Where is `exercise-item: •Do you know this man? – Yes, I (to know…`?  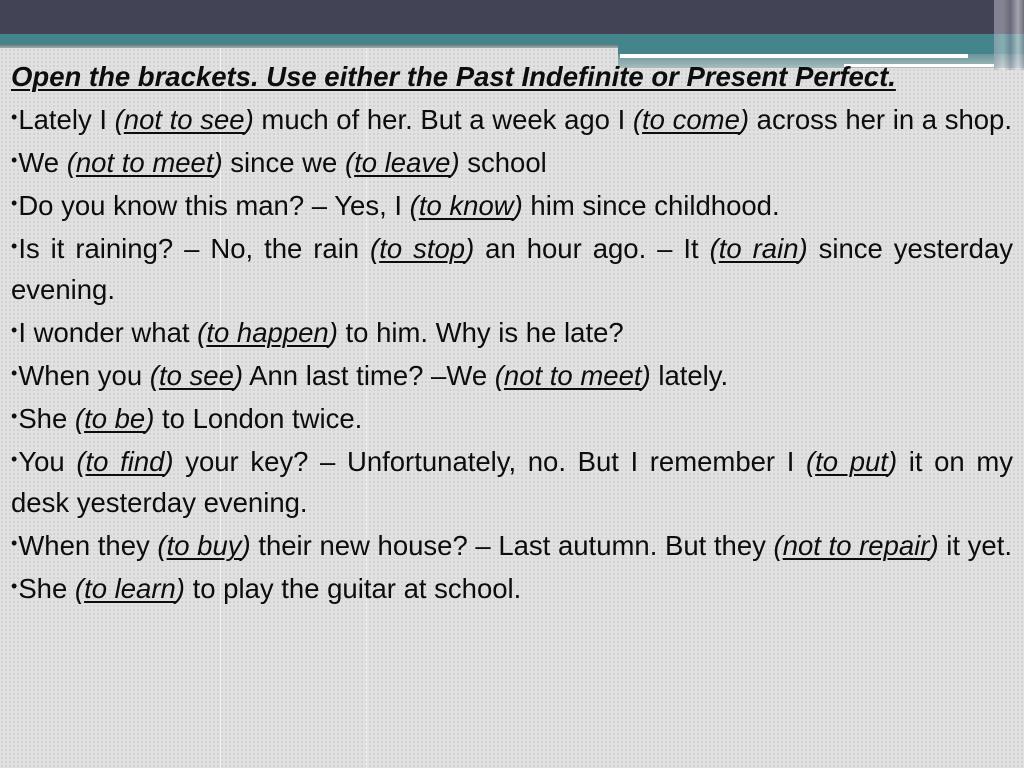 exercise-item: •Do you know this man? – Yes, I (to know… is located at coordinates (512, 204).